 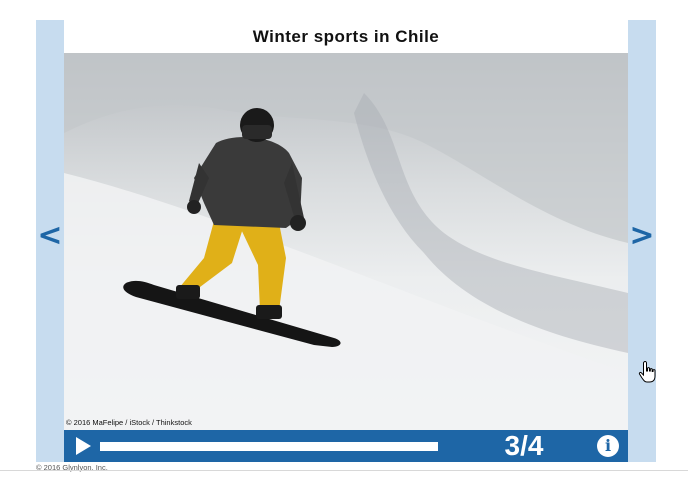 What do you see at coordinates (129, 422) in the screenshot?
I see `photo-credit: © 2016 MaFelipe / iStock / Thinkstock` at bounding box center [129, 422].